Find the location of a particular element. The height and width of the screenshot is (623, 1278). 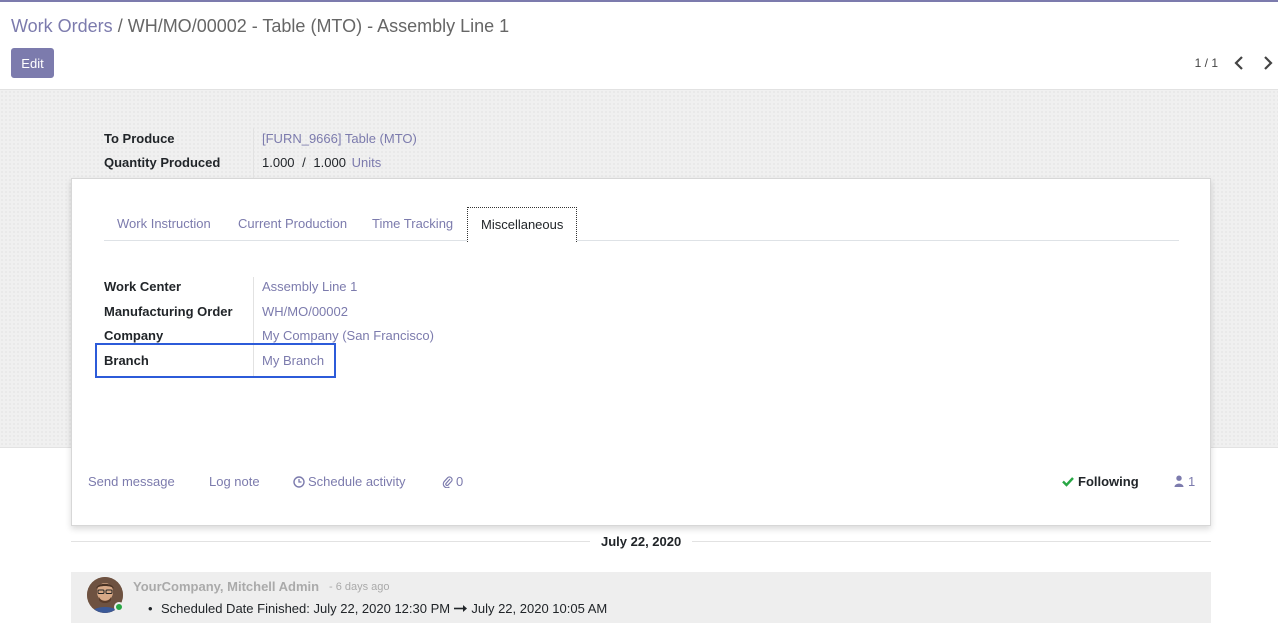

tab-time-tracking: Time Tracking is located at coordinates (412, 224).